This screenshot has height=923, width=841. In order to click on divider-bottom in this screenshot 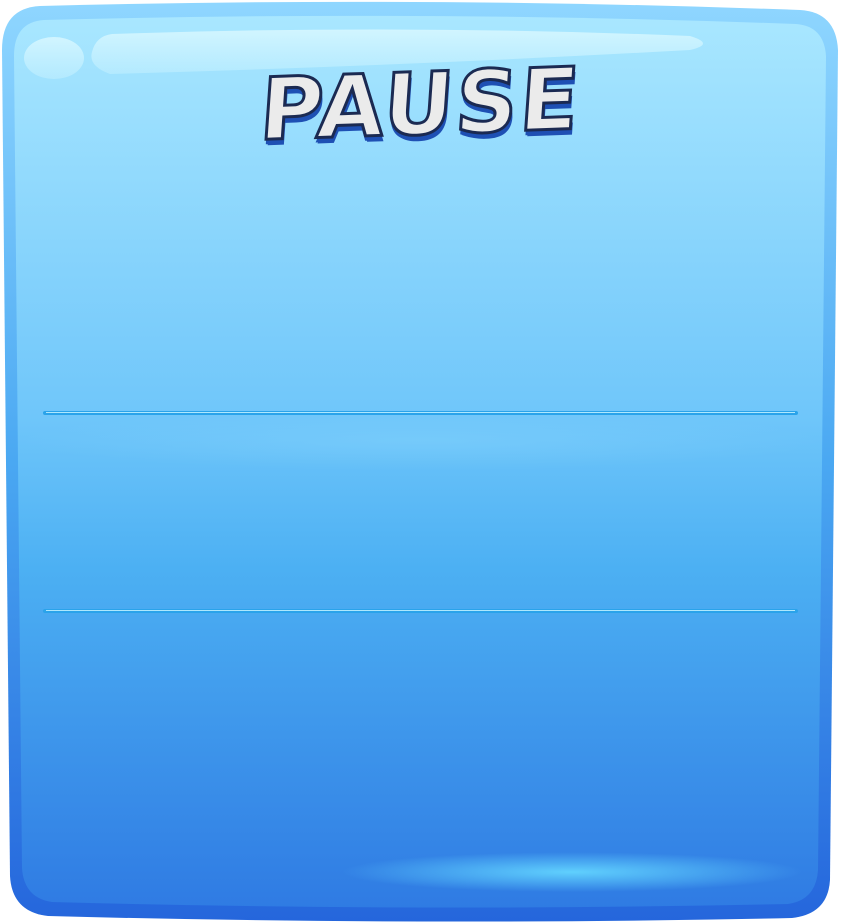, I will do `click(420, 611)`.